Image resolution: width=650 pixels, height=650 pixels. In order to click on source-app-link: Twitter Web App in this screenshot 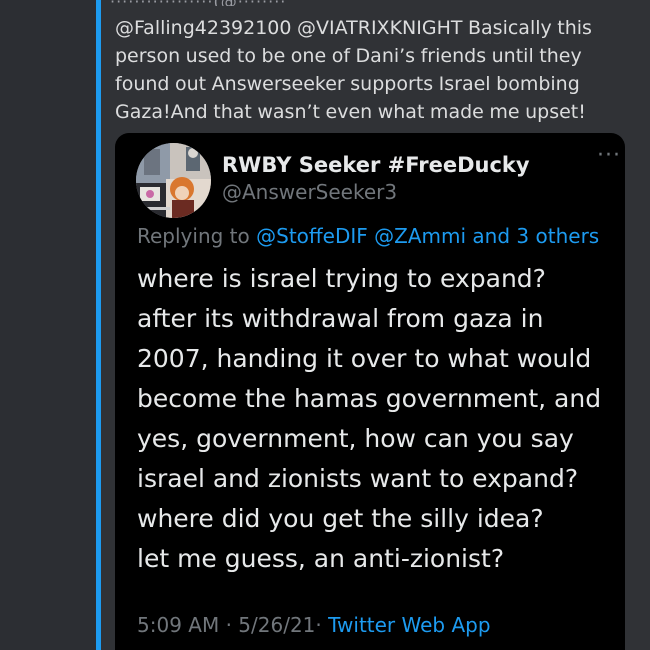, I will do `click(409, 625)`.